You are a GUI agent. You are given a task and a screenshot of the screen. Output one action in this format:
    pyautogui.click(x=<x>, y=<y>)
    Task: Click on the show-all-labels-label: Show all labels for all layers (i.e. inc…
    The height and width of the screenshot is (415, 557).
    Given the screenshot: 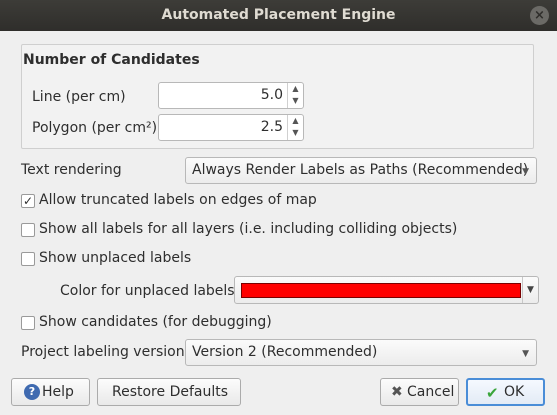 What is the action you would take?
    pyautogui.click(x=248, y=229)
    